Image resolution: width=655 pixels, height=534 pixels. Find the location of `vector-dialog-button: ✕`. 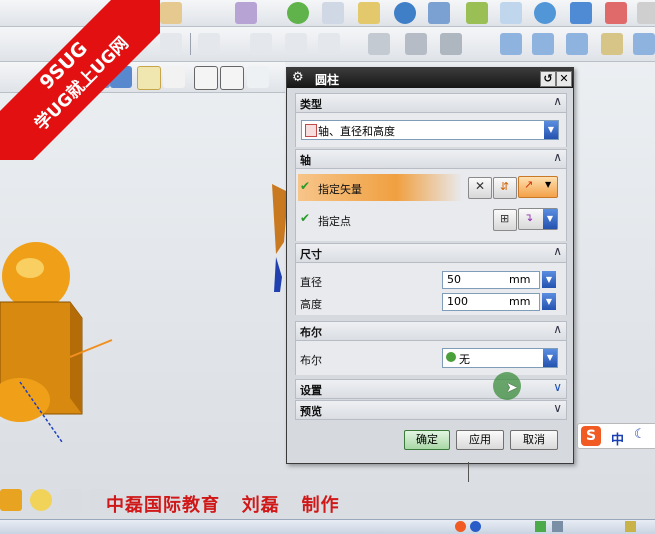

vector-dialog-button: ✕ is located at coordinates (480, 188).